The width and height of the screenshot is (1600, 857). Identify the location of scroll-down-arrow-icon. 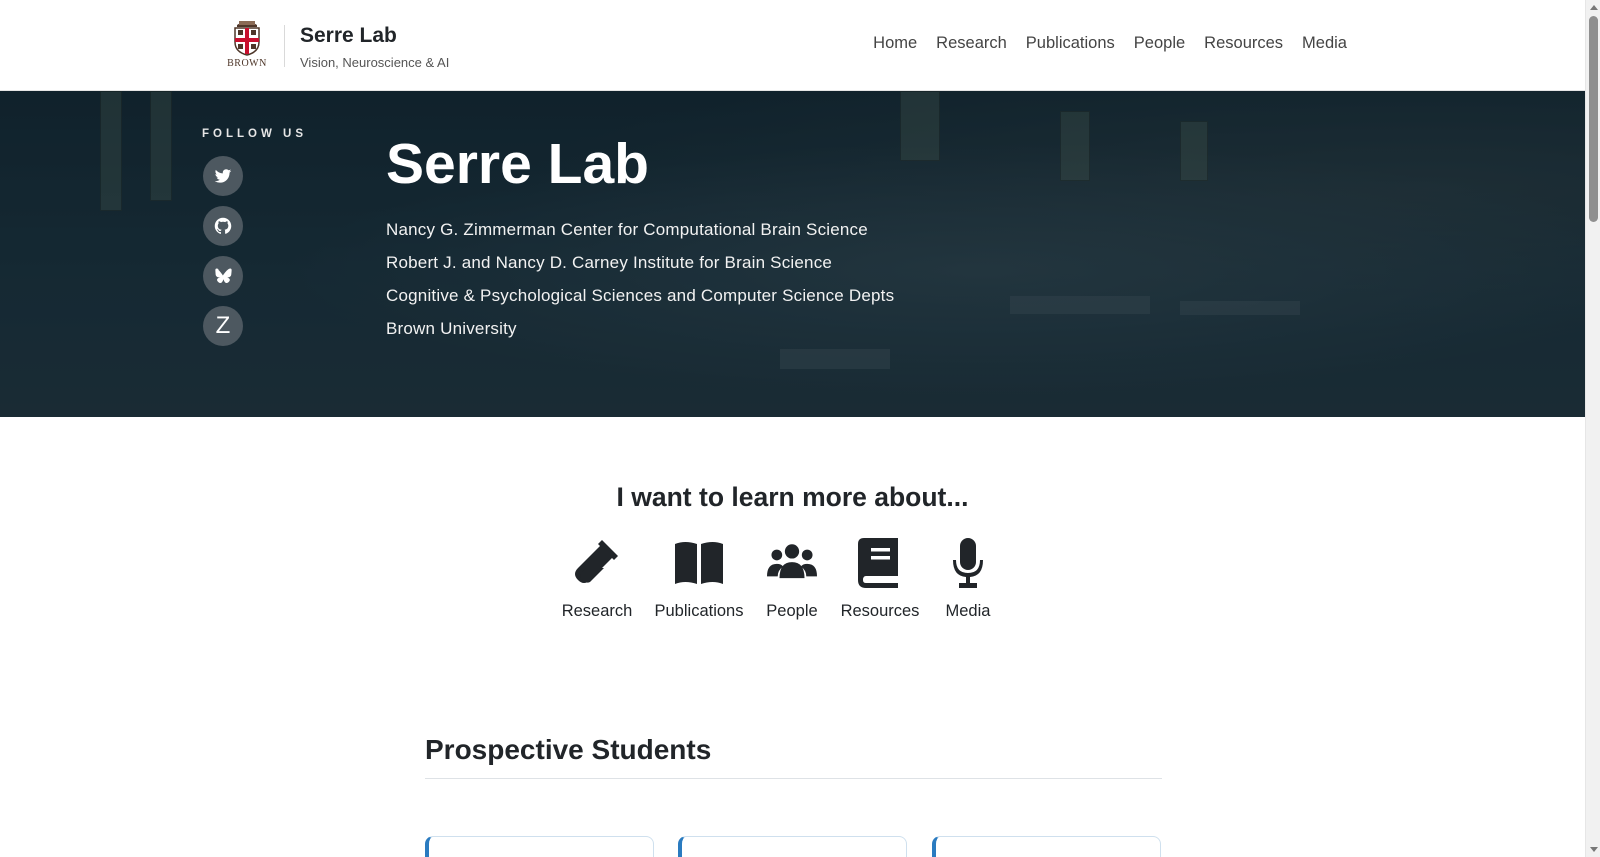
(1594, 849).